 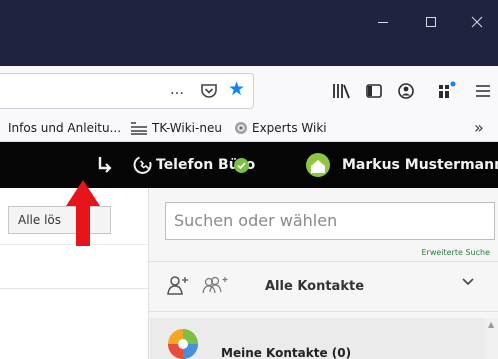 What do you see at coordinates (236, 89) in the screenshot?
I see `star-icon: ★` at bounding box center [236, 89].